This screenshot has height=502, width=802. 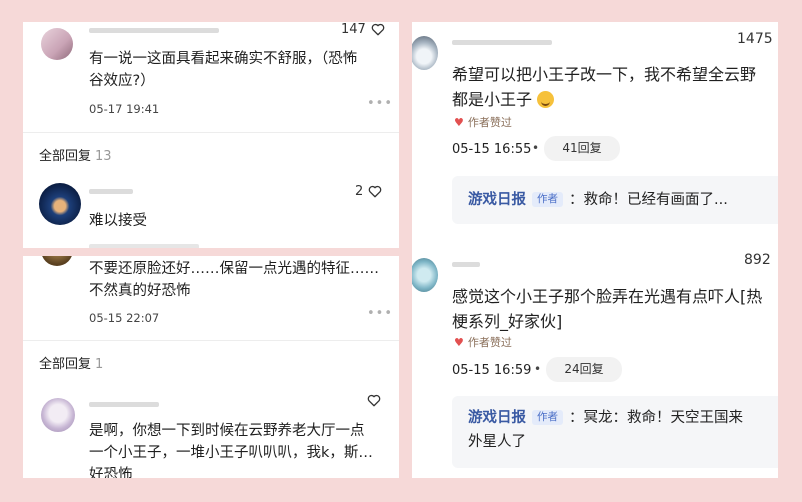 What do you see at coordinates (604, 87) in the screenshot?
I see `comment-text: 希望可以把小王子改一下，我不希望全云野 都是小王子` at bounding box center [604, 87].